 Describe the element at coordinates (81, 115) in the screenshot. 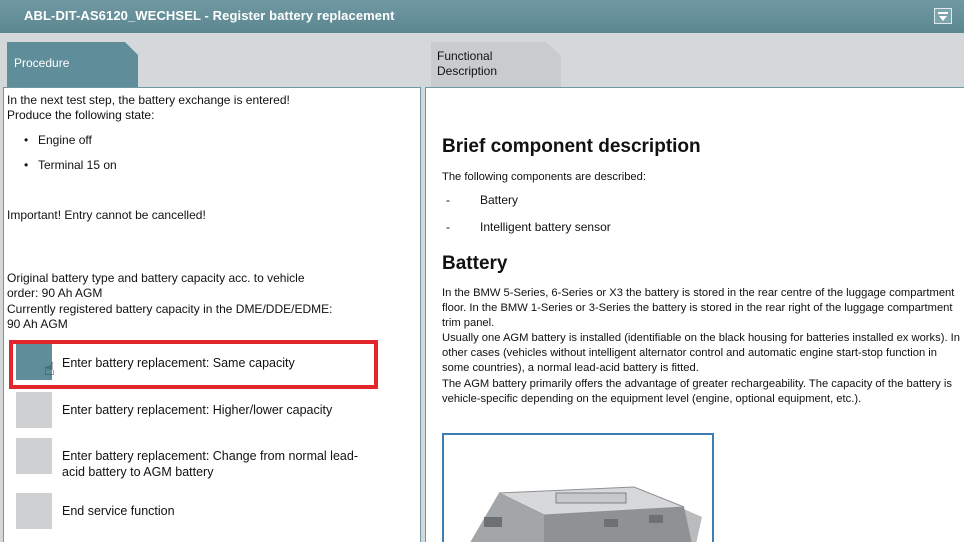

I see `procedure-intro-2: Produce the following state:` at that location.